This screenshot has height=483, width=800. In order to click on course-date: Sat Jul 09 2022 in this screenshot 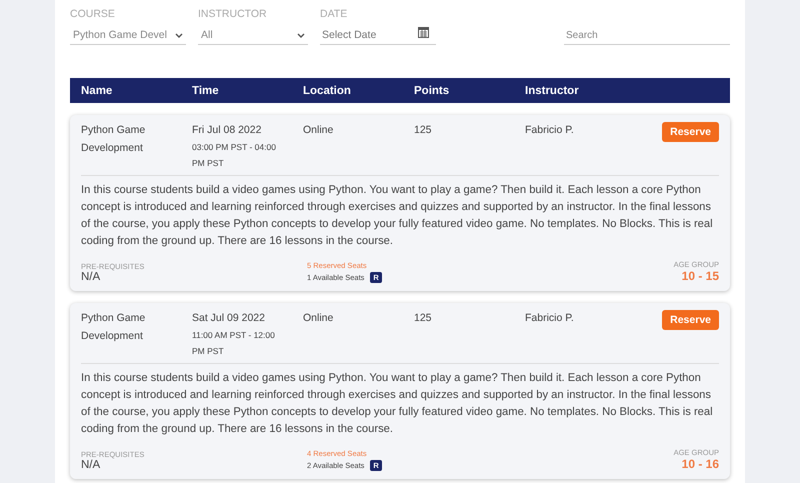, I will do `click(229, 318)`.